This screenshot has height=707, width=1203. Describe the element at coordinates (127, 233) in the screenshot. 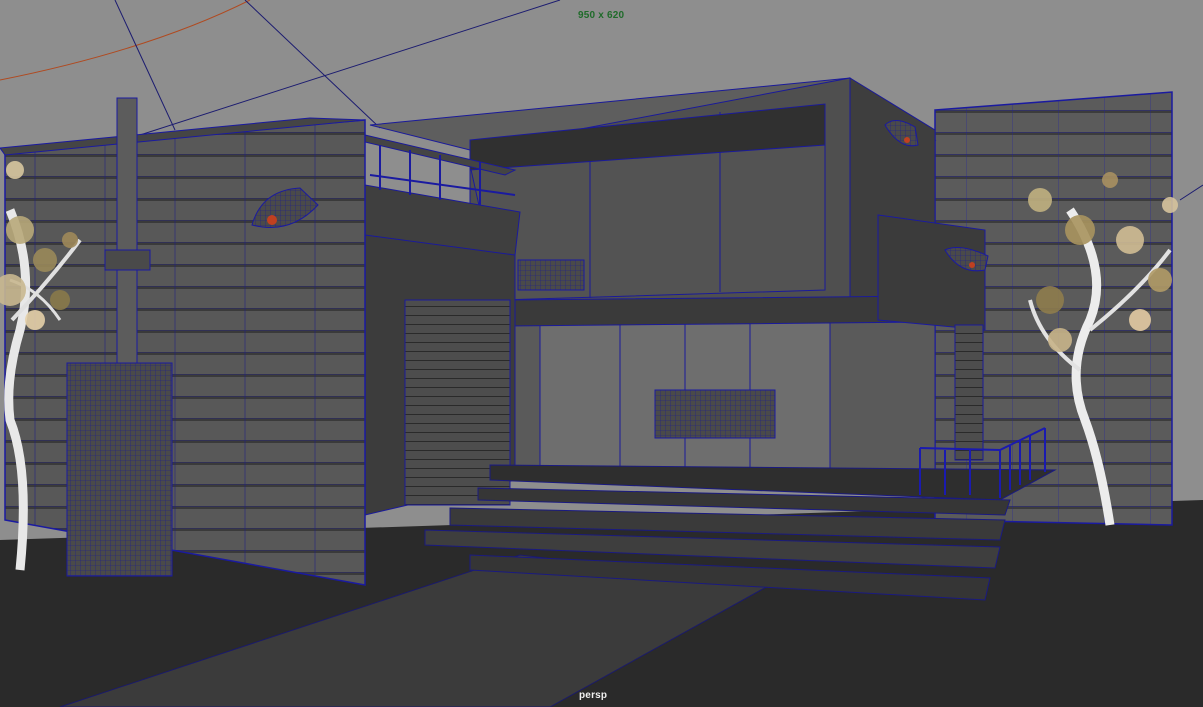

I see `chimney-pipe` at that location.